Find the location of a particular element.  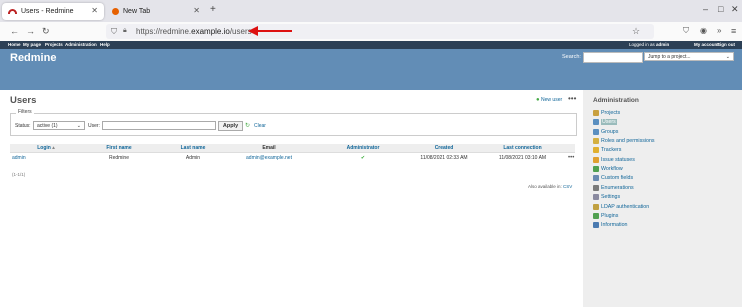

url-text: https://redmine.example.io/users is located at coordinates (194, 31).